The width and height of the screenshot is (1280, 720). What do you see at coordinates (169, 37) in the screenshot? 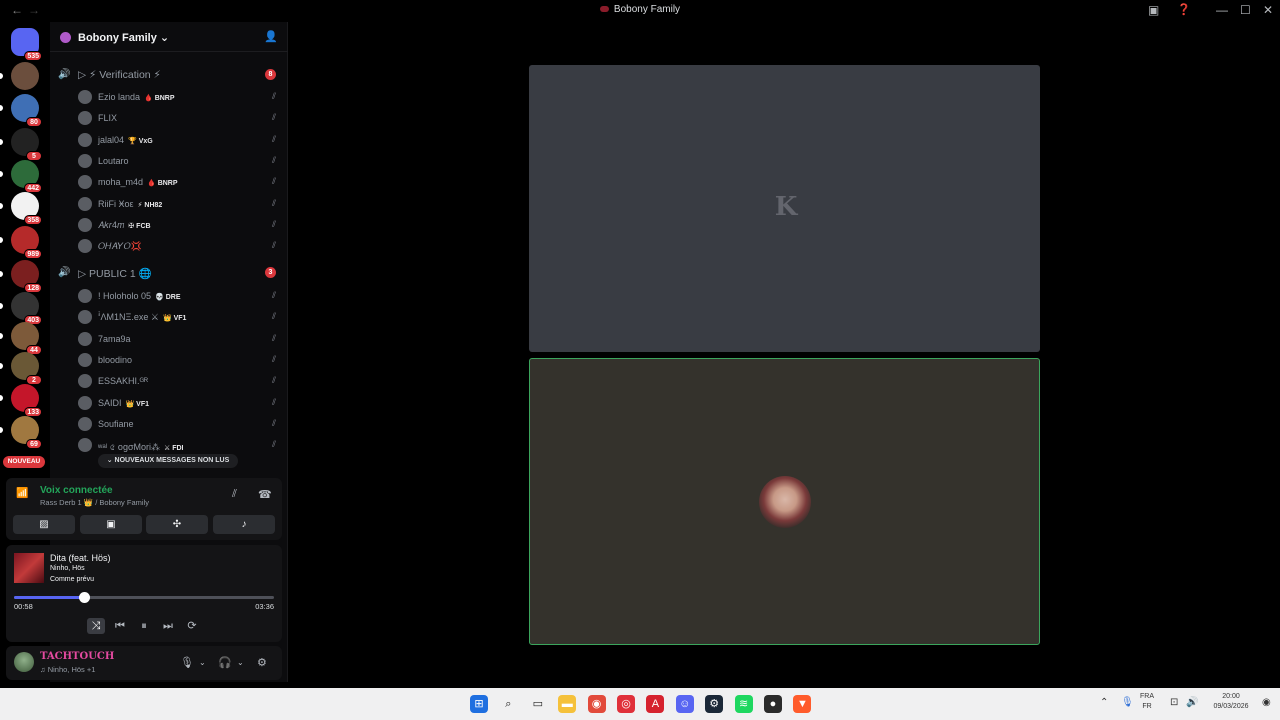
I see `guild-header: Bobony Family ⌄ 👤` at bounding box center [169, 37].